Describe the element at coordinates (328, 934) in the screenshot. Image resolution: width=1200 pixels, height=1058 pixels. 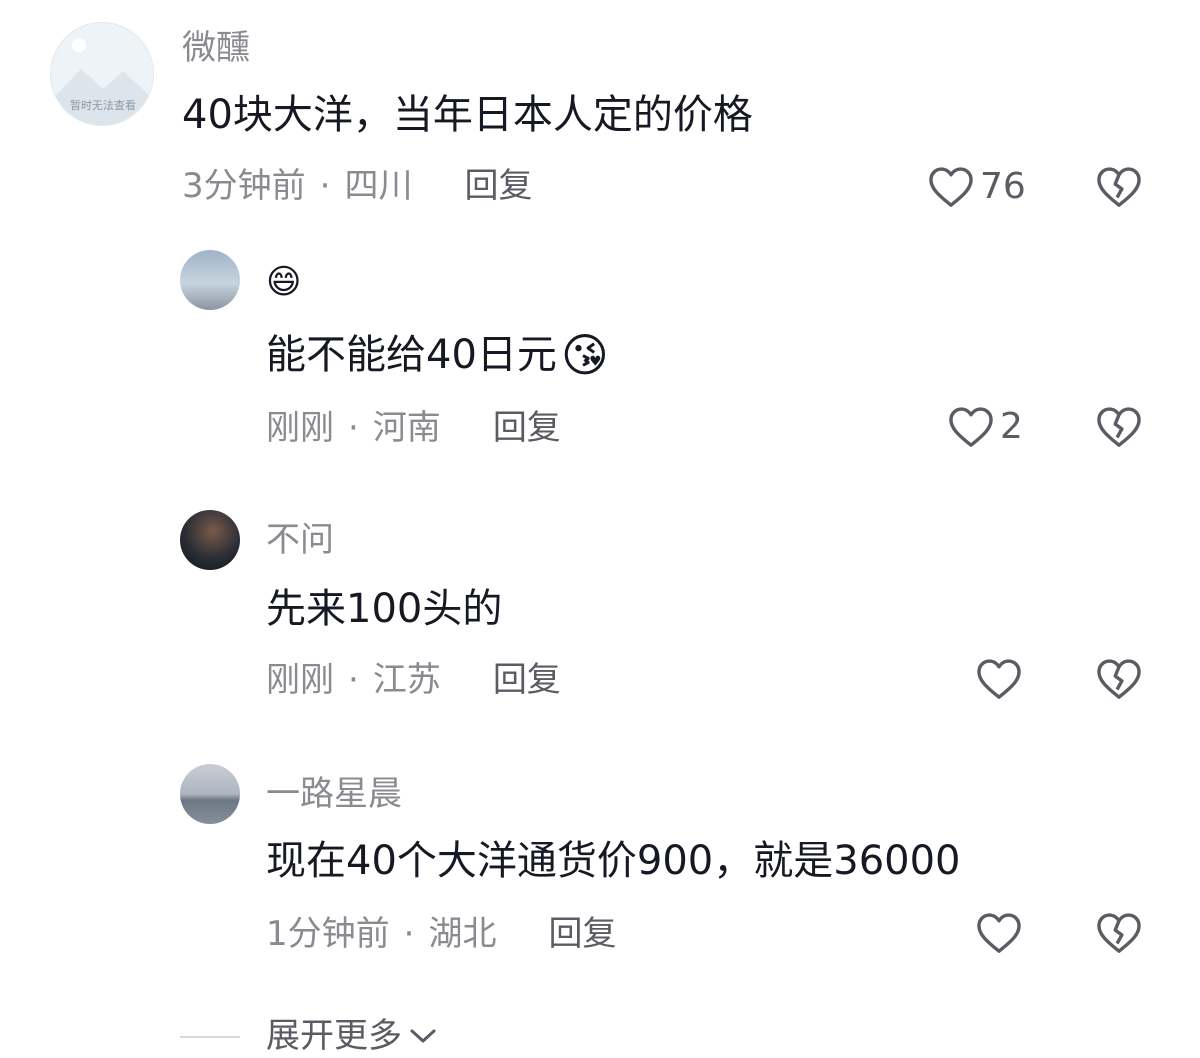
I see `comment-time: 1分钟前` at that location.